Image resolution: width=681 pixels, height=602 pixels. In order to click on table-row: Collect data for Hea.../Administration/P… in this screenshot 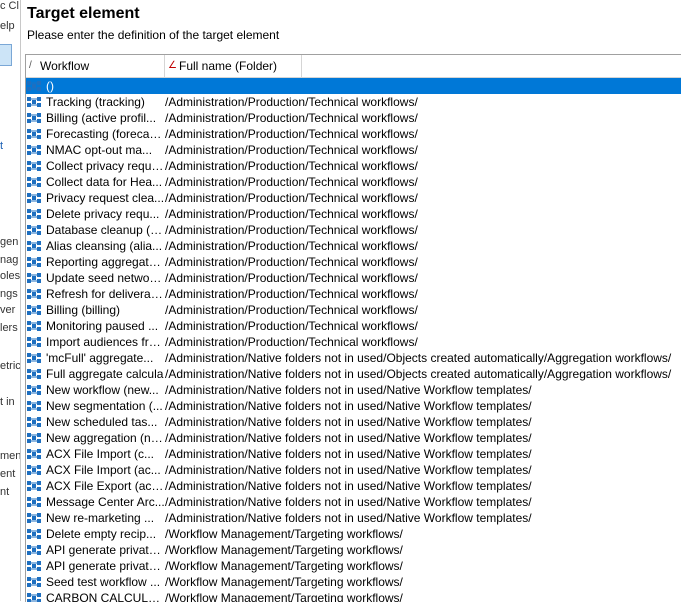, I will do `click(353, 182)`.